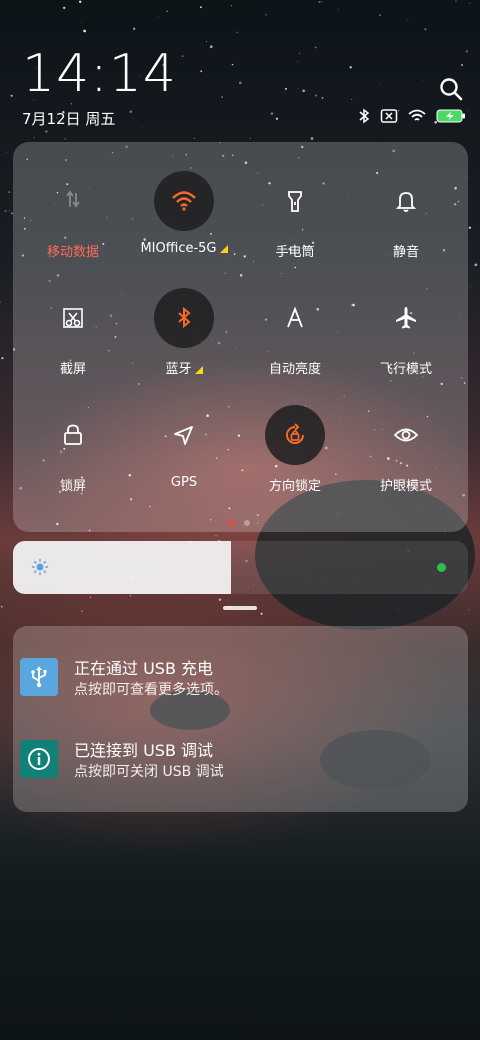  I want to click on mobile-data-icon, so click(73, 201).